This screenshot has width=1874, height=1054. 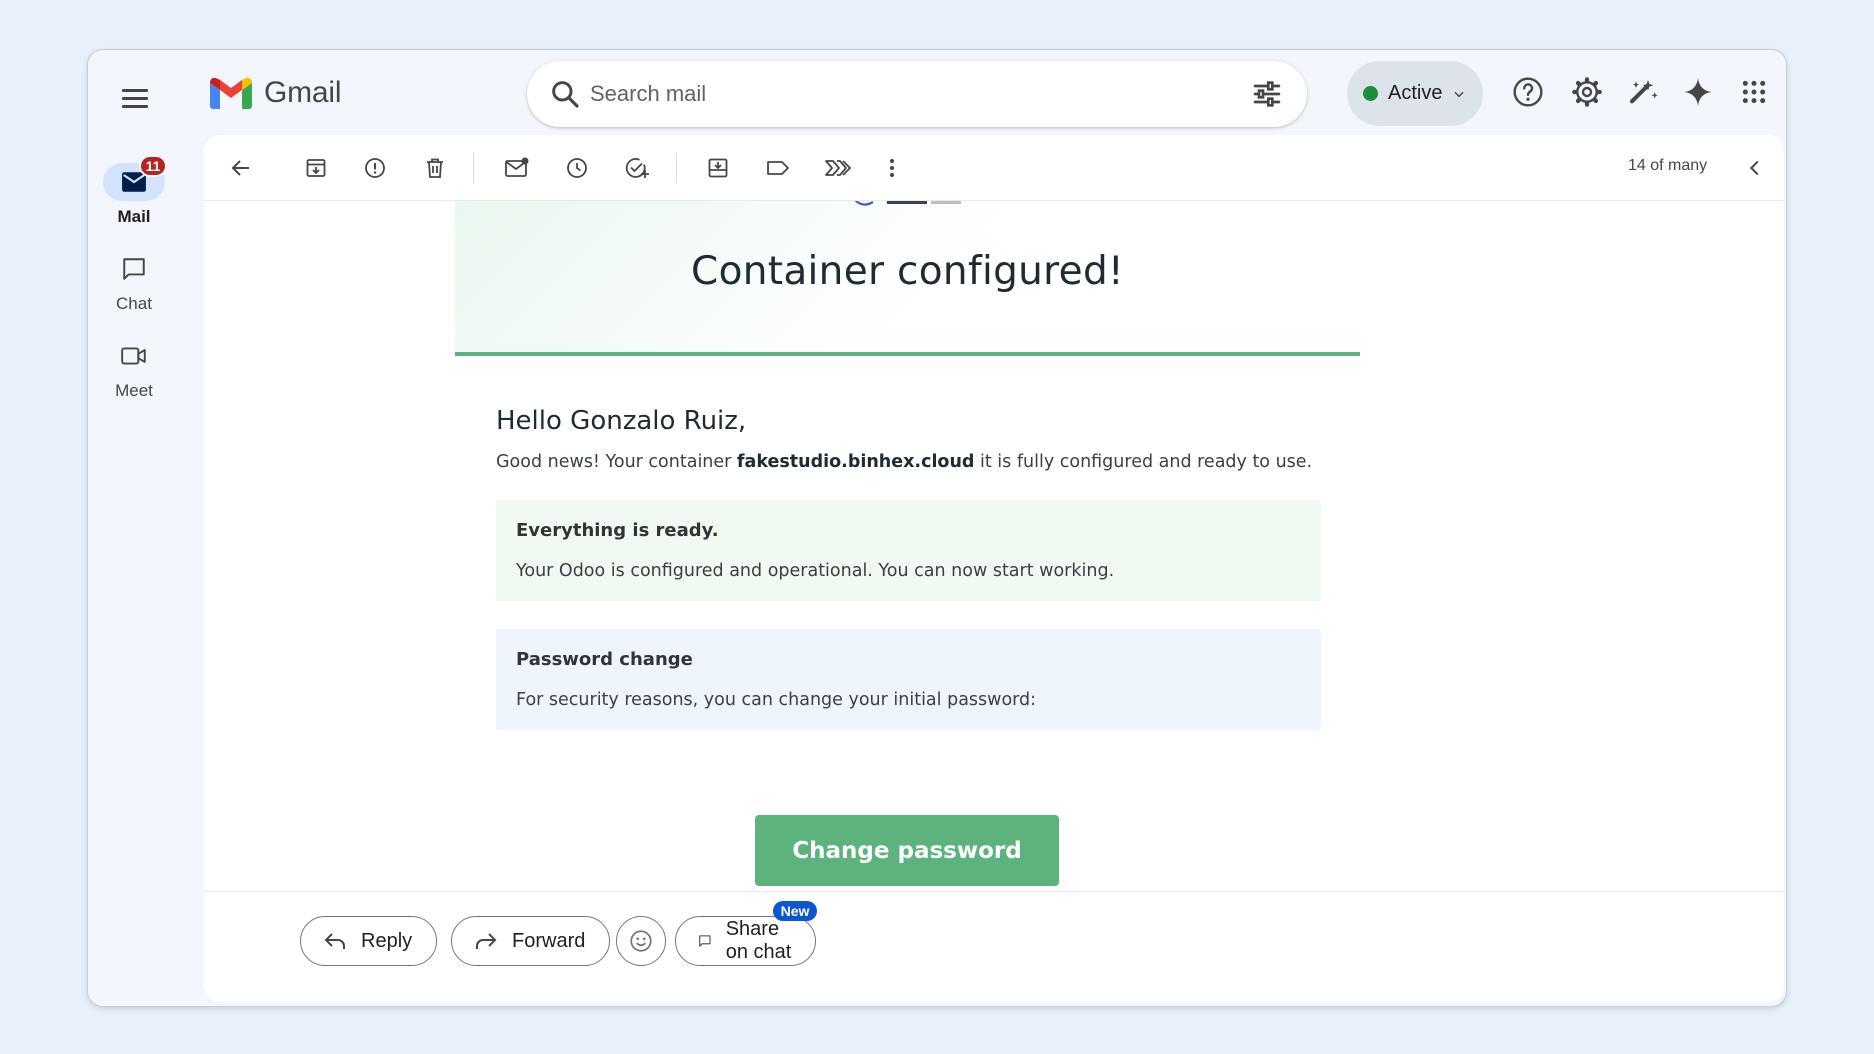 I want to click on clock-icon, so click(x=577, y=168).